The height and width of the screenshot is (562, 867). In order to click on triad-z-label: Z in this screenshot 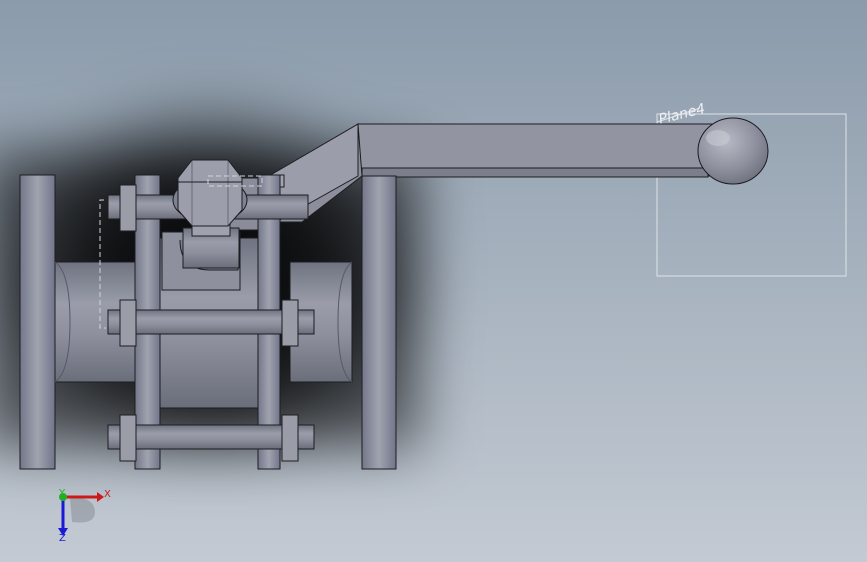, I will do `click(62, 538)`.